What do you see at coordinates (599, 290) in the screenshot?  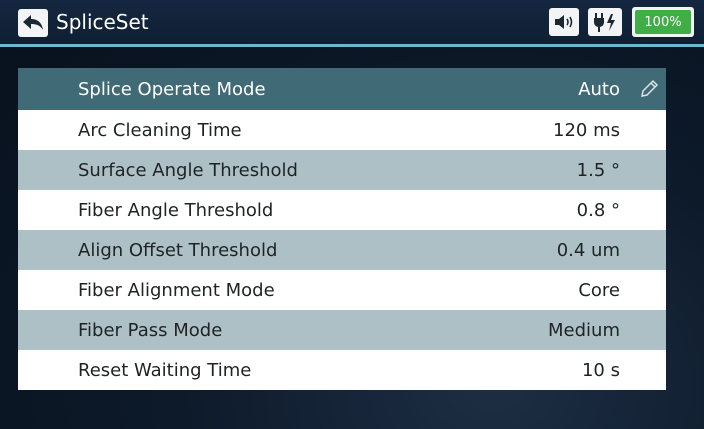 I see `setting-value: Core` at bounding box center [599, 290].